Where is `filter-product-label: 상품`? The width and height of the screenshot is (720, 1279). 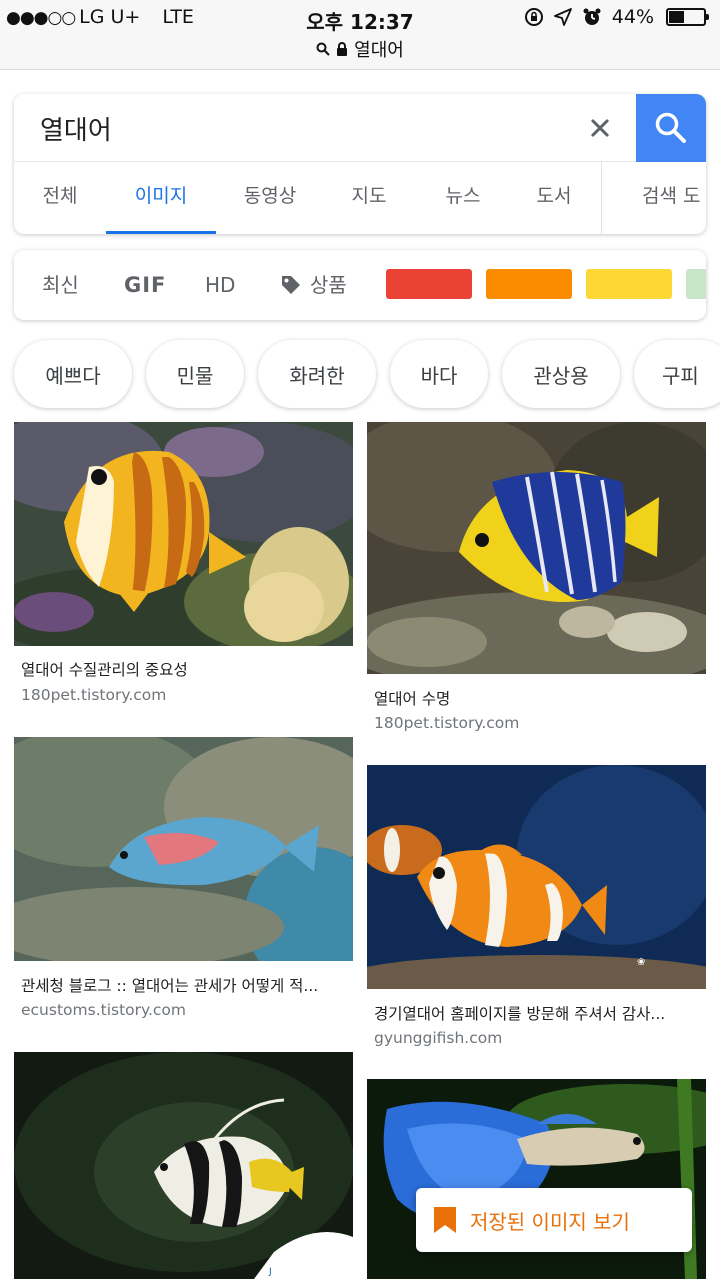
filter-product-label: 상품 is located at coordinates (328, 285).